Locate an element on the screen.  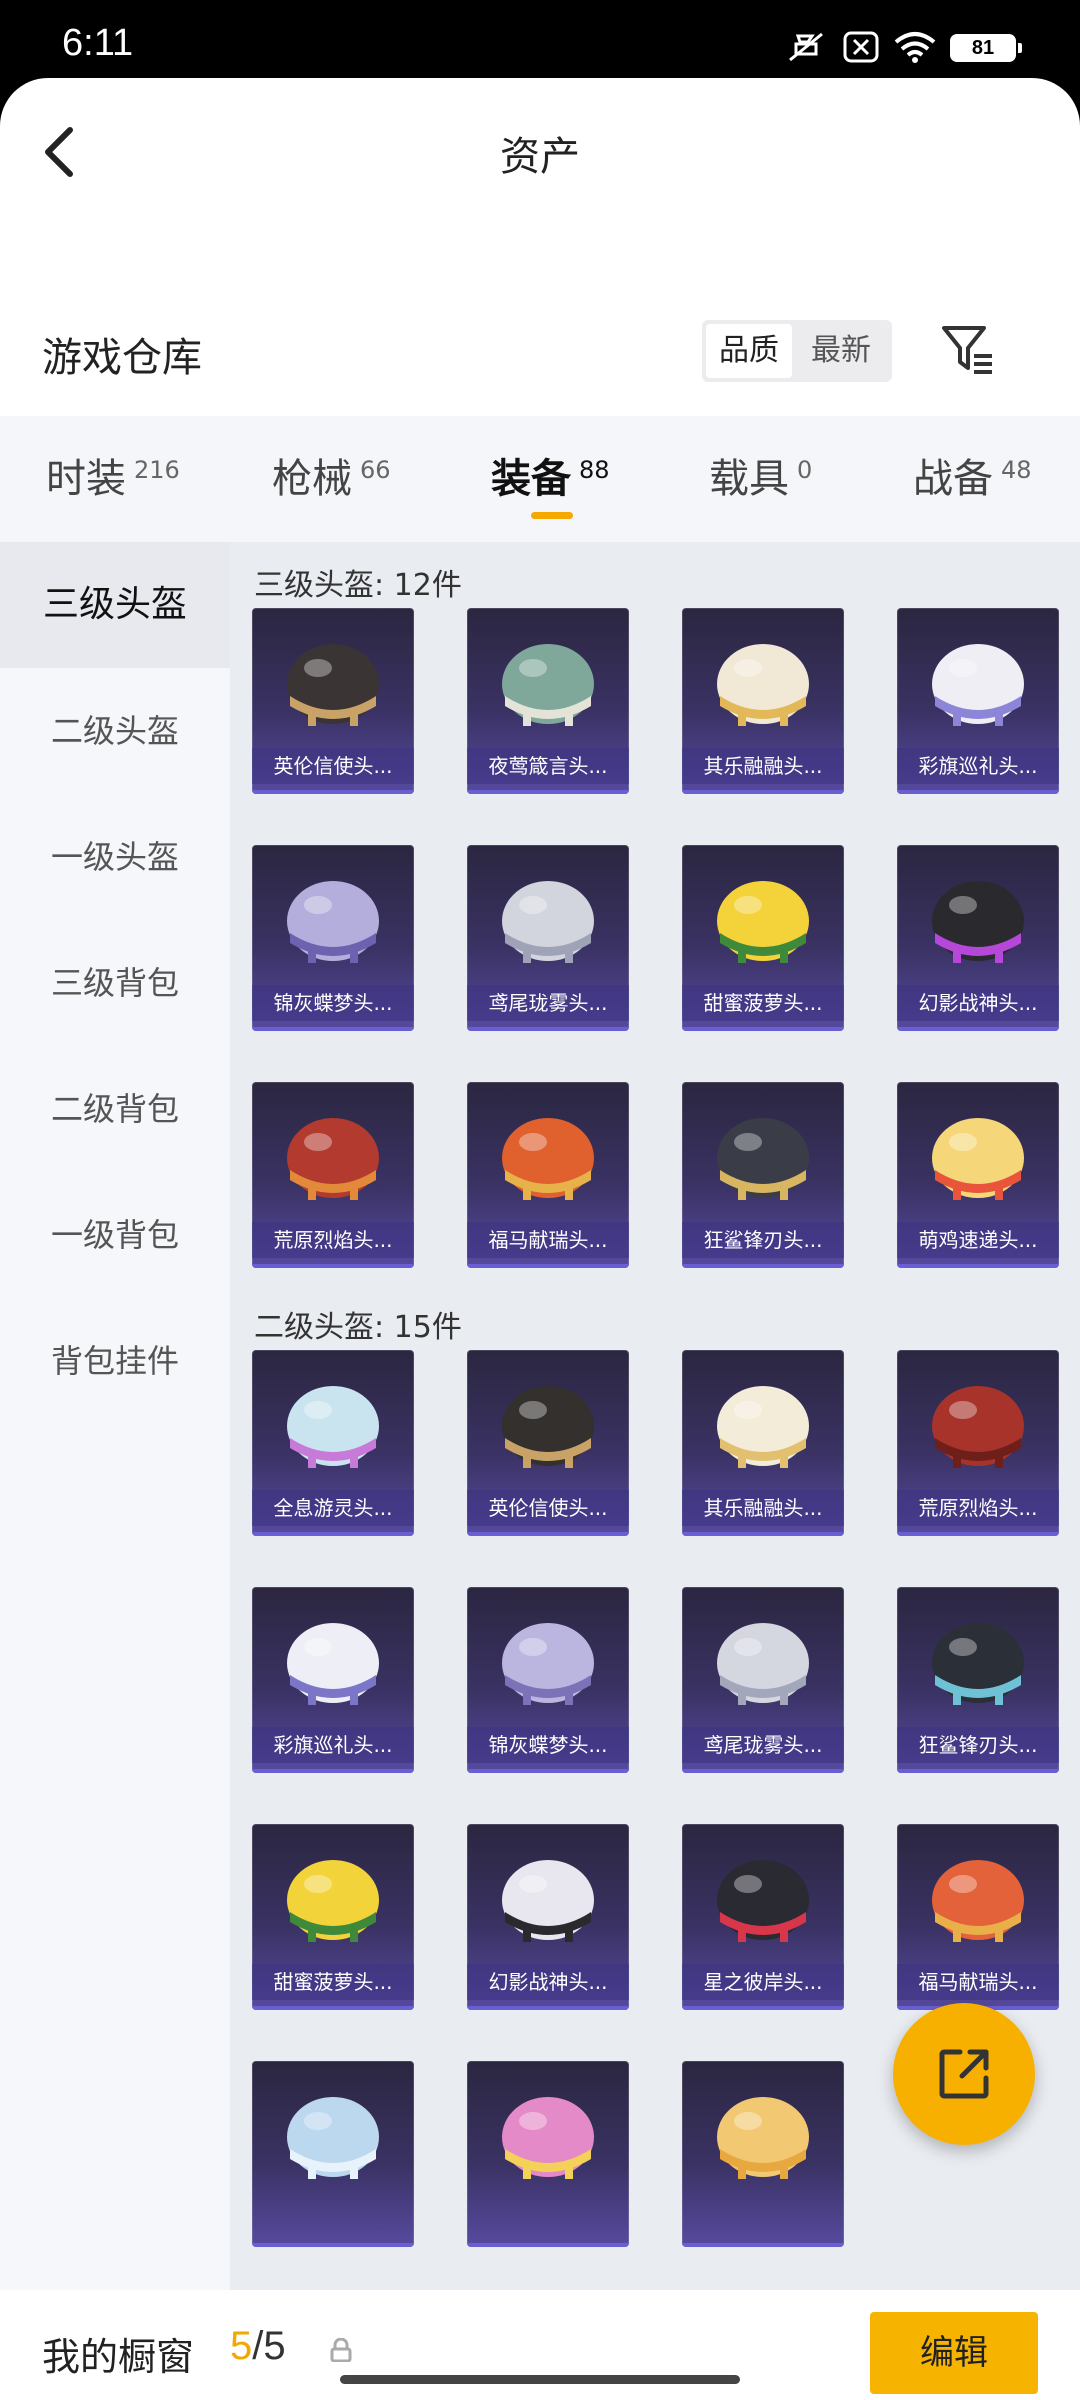
sidebar-item-level3-backpack: 三级背包 is located at coordinates (115, 983).